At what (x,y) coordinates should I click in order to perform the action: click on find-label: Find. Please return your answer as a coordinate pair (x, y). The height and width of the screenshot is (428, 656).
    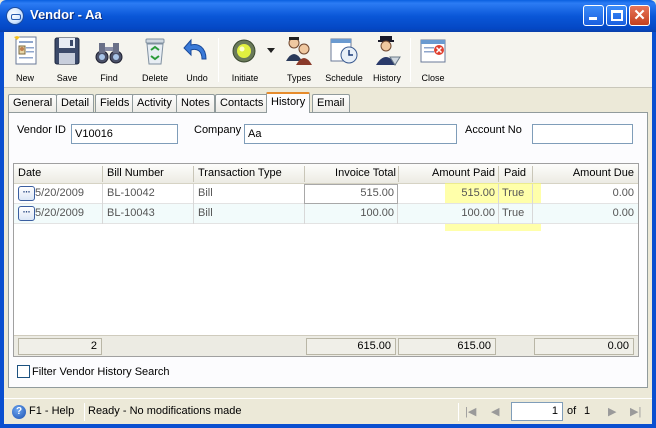
    Looking at the image, I should click on (109, 78).